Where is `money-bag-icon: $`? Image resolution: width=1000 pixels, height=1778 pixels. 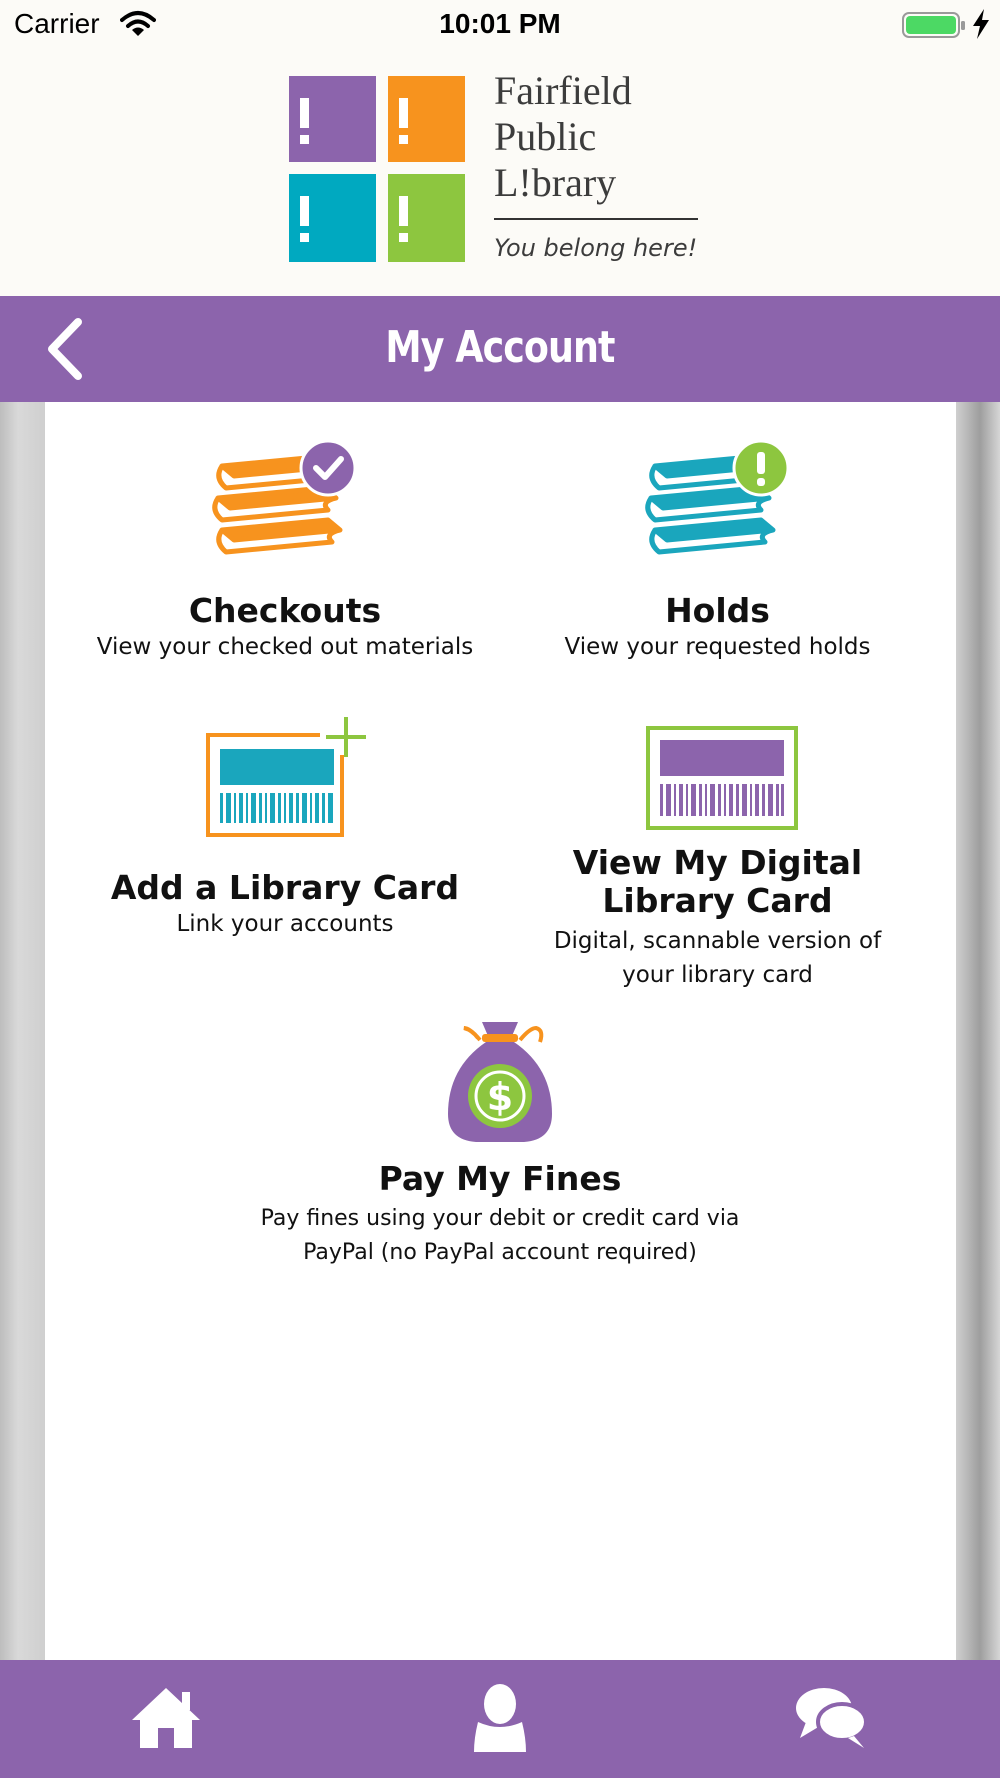 money-bag-icon: $ is located at coordinates (500, 1082).